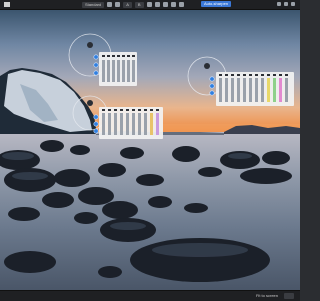 The height and width of the screenshot is (301, 320). I want to click on adjustment-pin-right, so click(240, 81).